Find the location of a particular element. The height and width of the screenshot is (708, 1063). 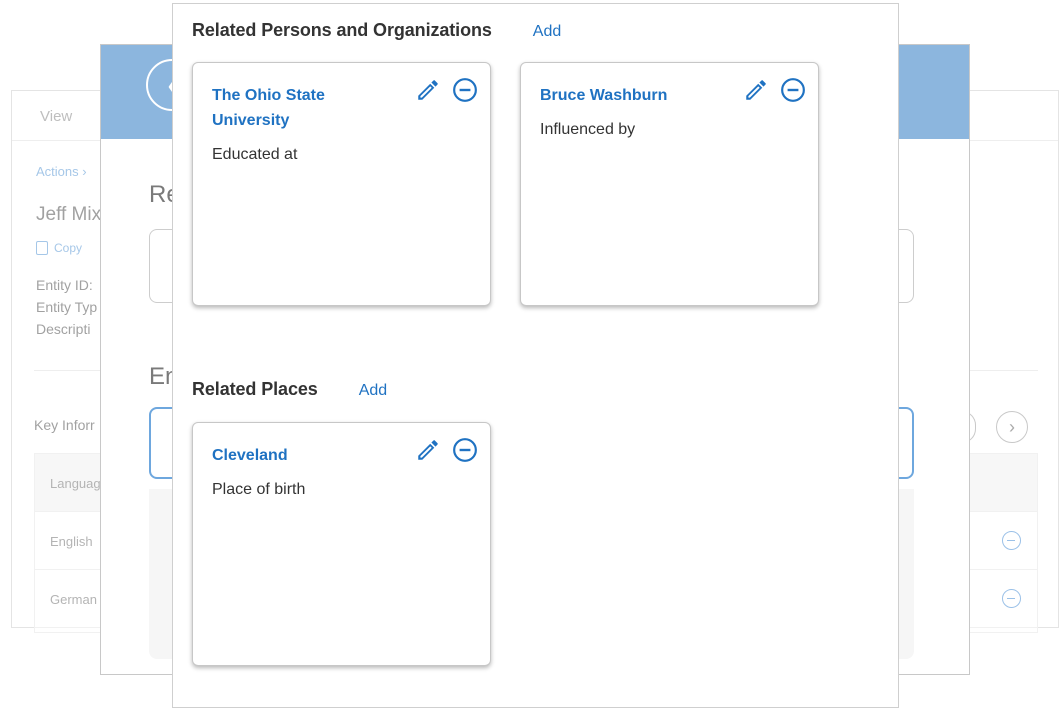

add-person-button: Add is located at coordinates (547, 32).